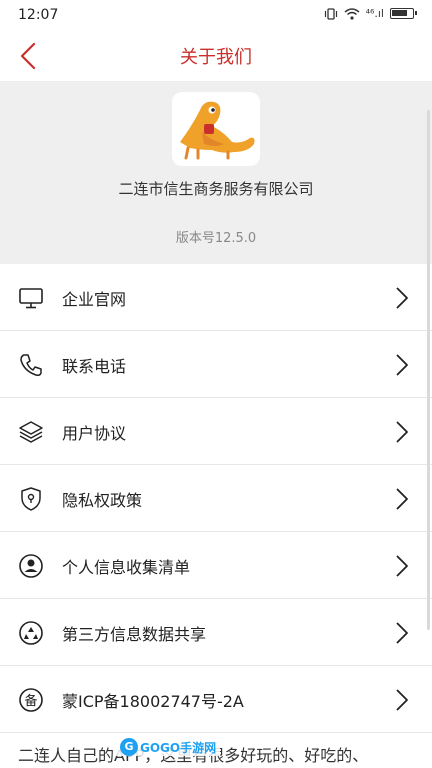 This screenshot has width=432, height=768. What do you see at coordinates (374, 13) in the screenshot?
I see `signal-icon: ⁴⁶.ıl` at bounding box center [374, 13].